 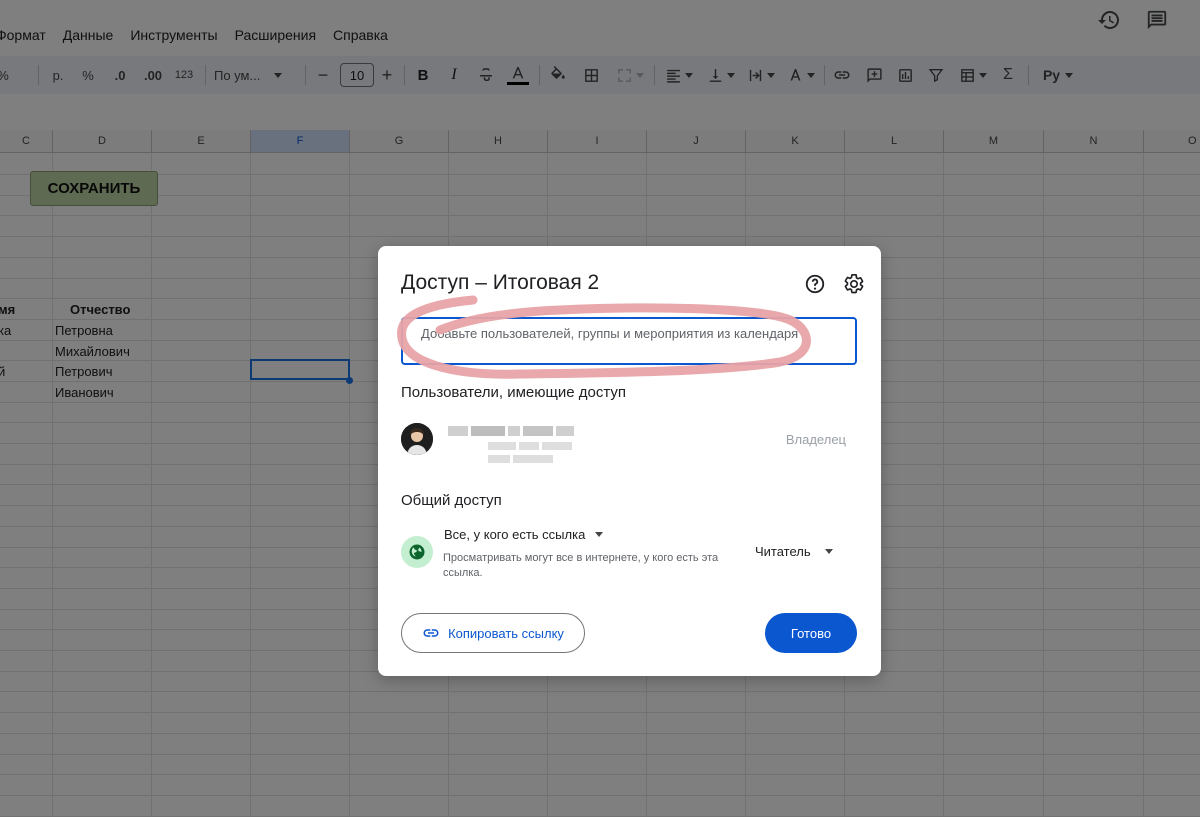 I want to click on done-button: Готово, so click(x=811, y=633).